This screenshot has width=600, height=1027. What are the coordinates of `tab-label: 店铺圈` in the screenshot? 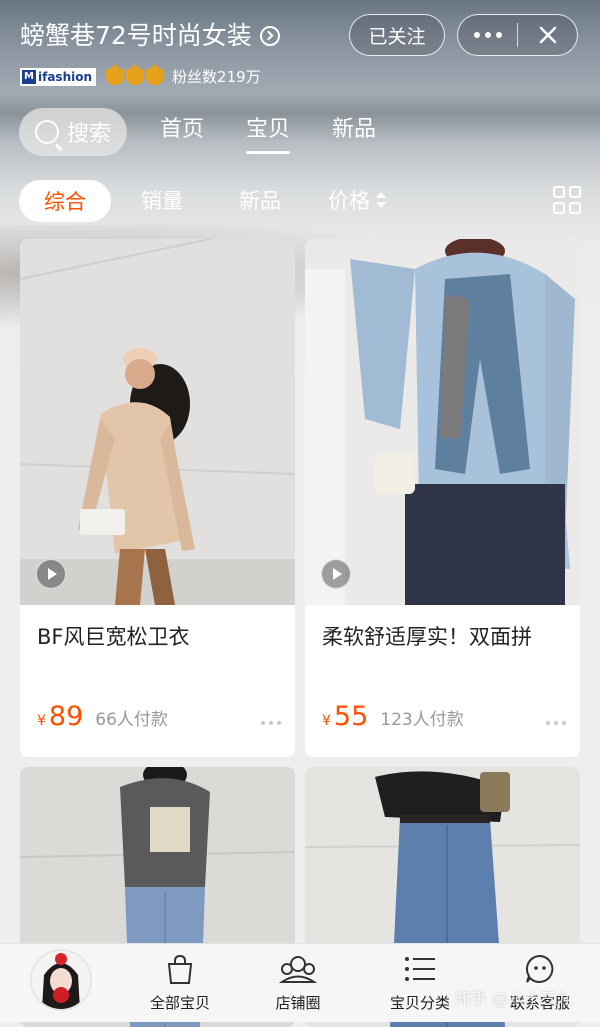 It's located at (298, 1003).